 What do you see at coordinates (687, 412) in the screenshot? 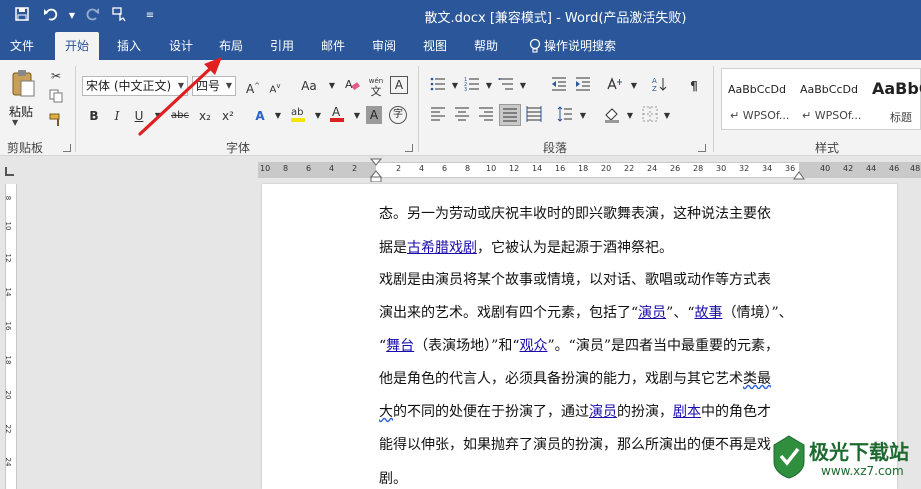
I see `hyperlink: 剧本` at bounding box center [687, 412].